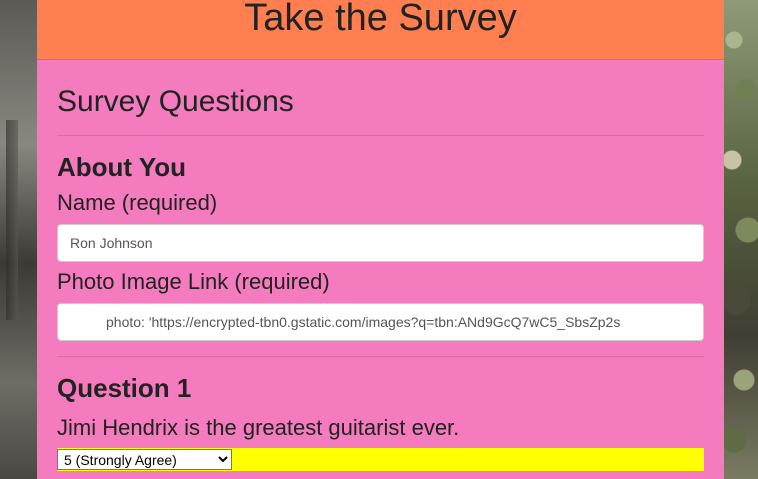 Image resolution: width=758 pixels, height=479 pixels. I want to click on question-1-select: 5 (Strongly Agree), so click(144, 459).